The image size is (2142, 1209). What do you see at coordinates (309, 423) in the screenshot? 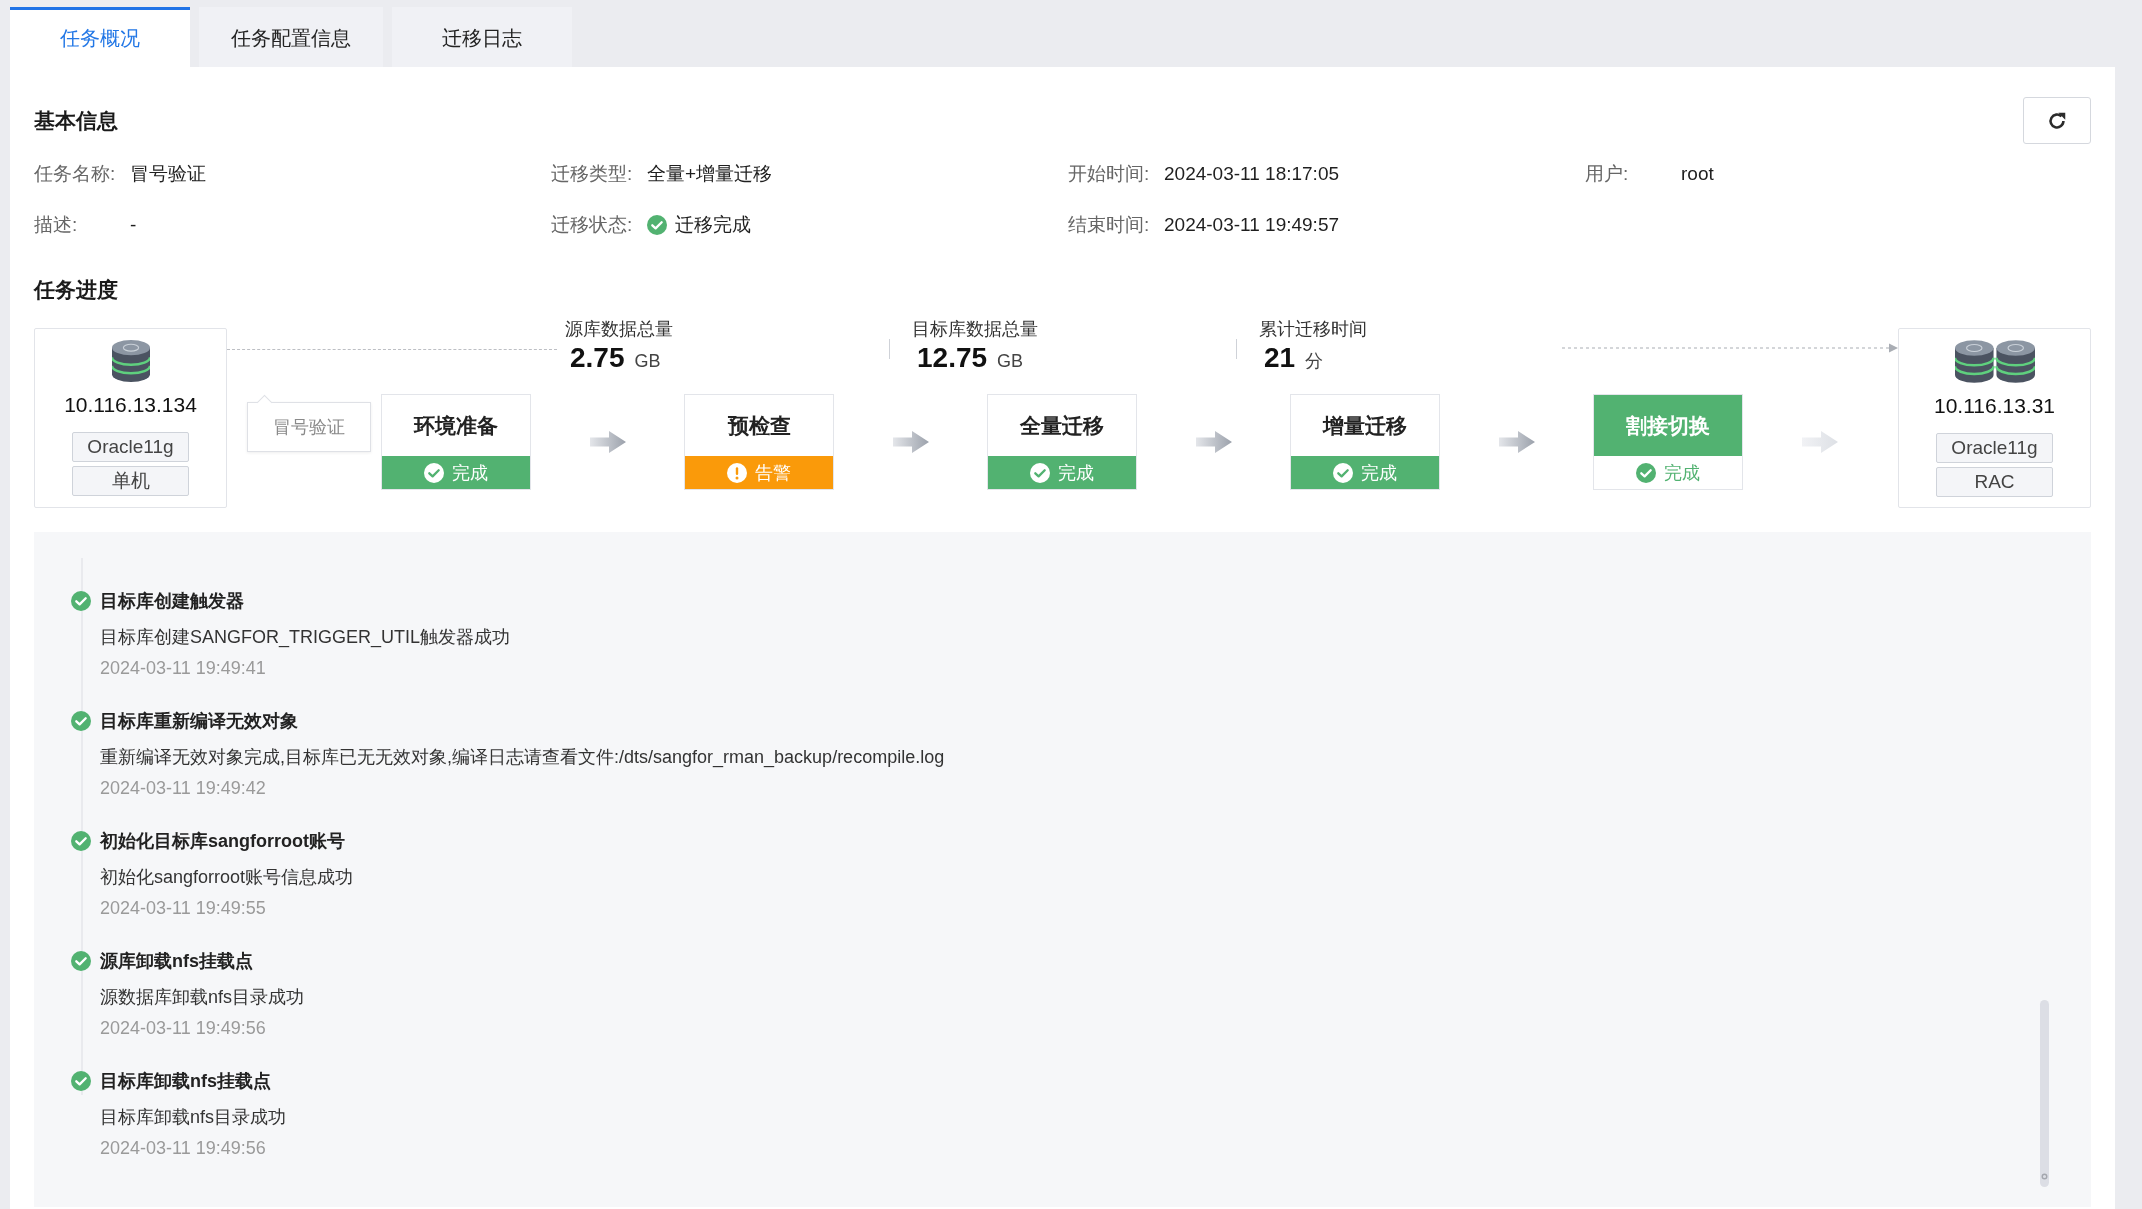
I see `task-name-tooltip: 冒号验证` at bounding box center [309, 423].